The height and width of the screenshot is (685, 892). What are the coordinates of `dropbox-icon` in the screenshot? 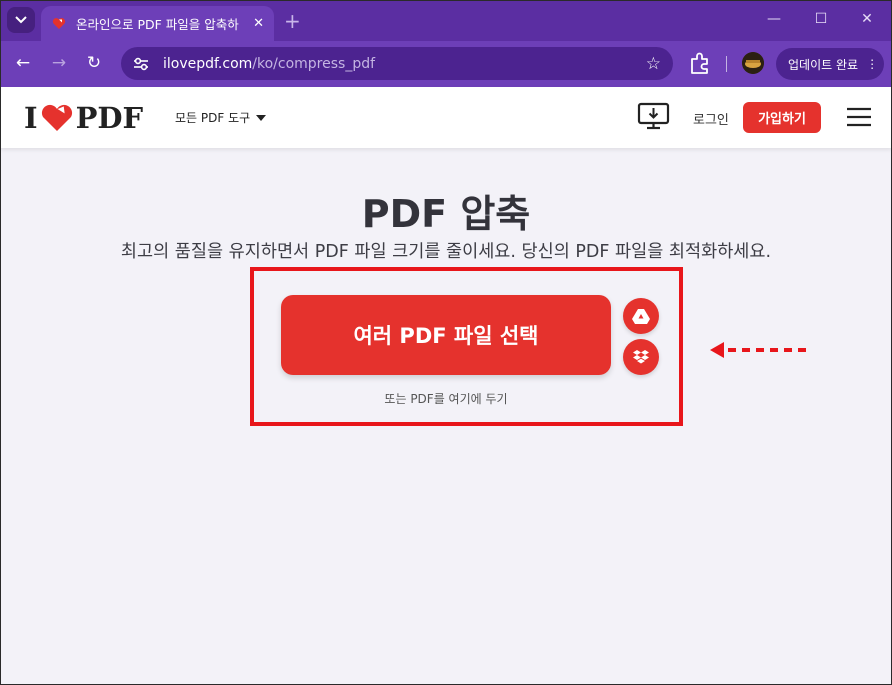 It's located at (641, 357).